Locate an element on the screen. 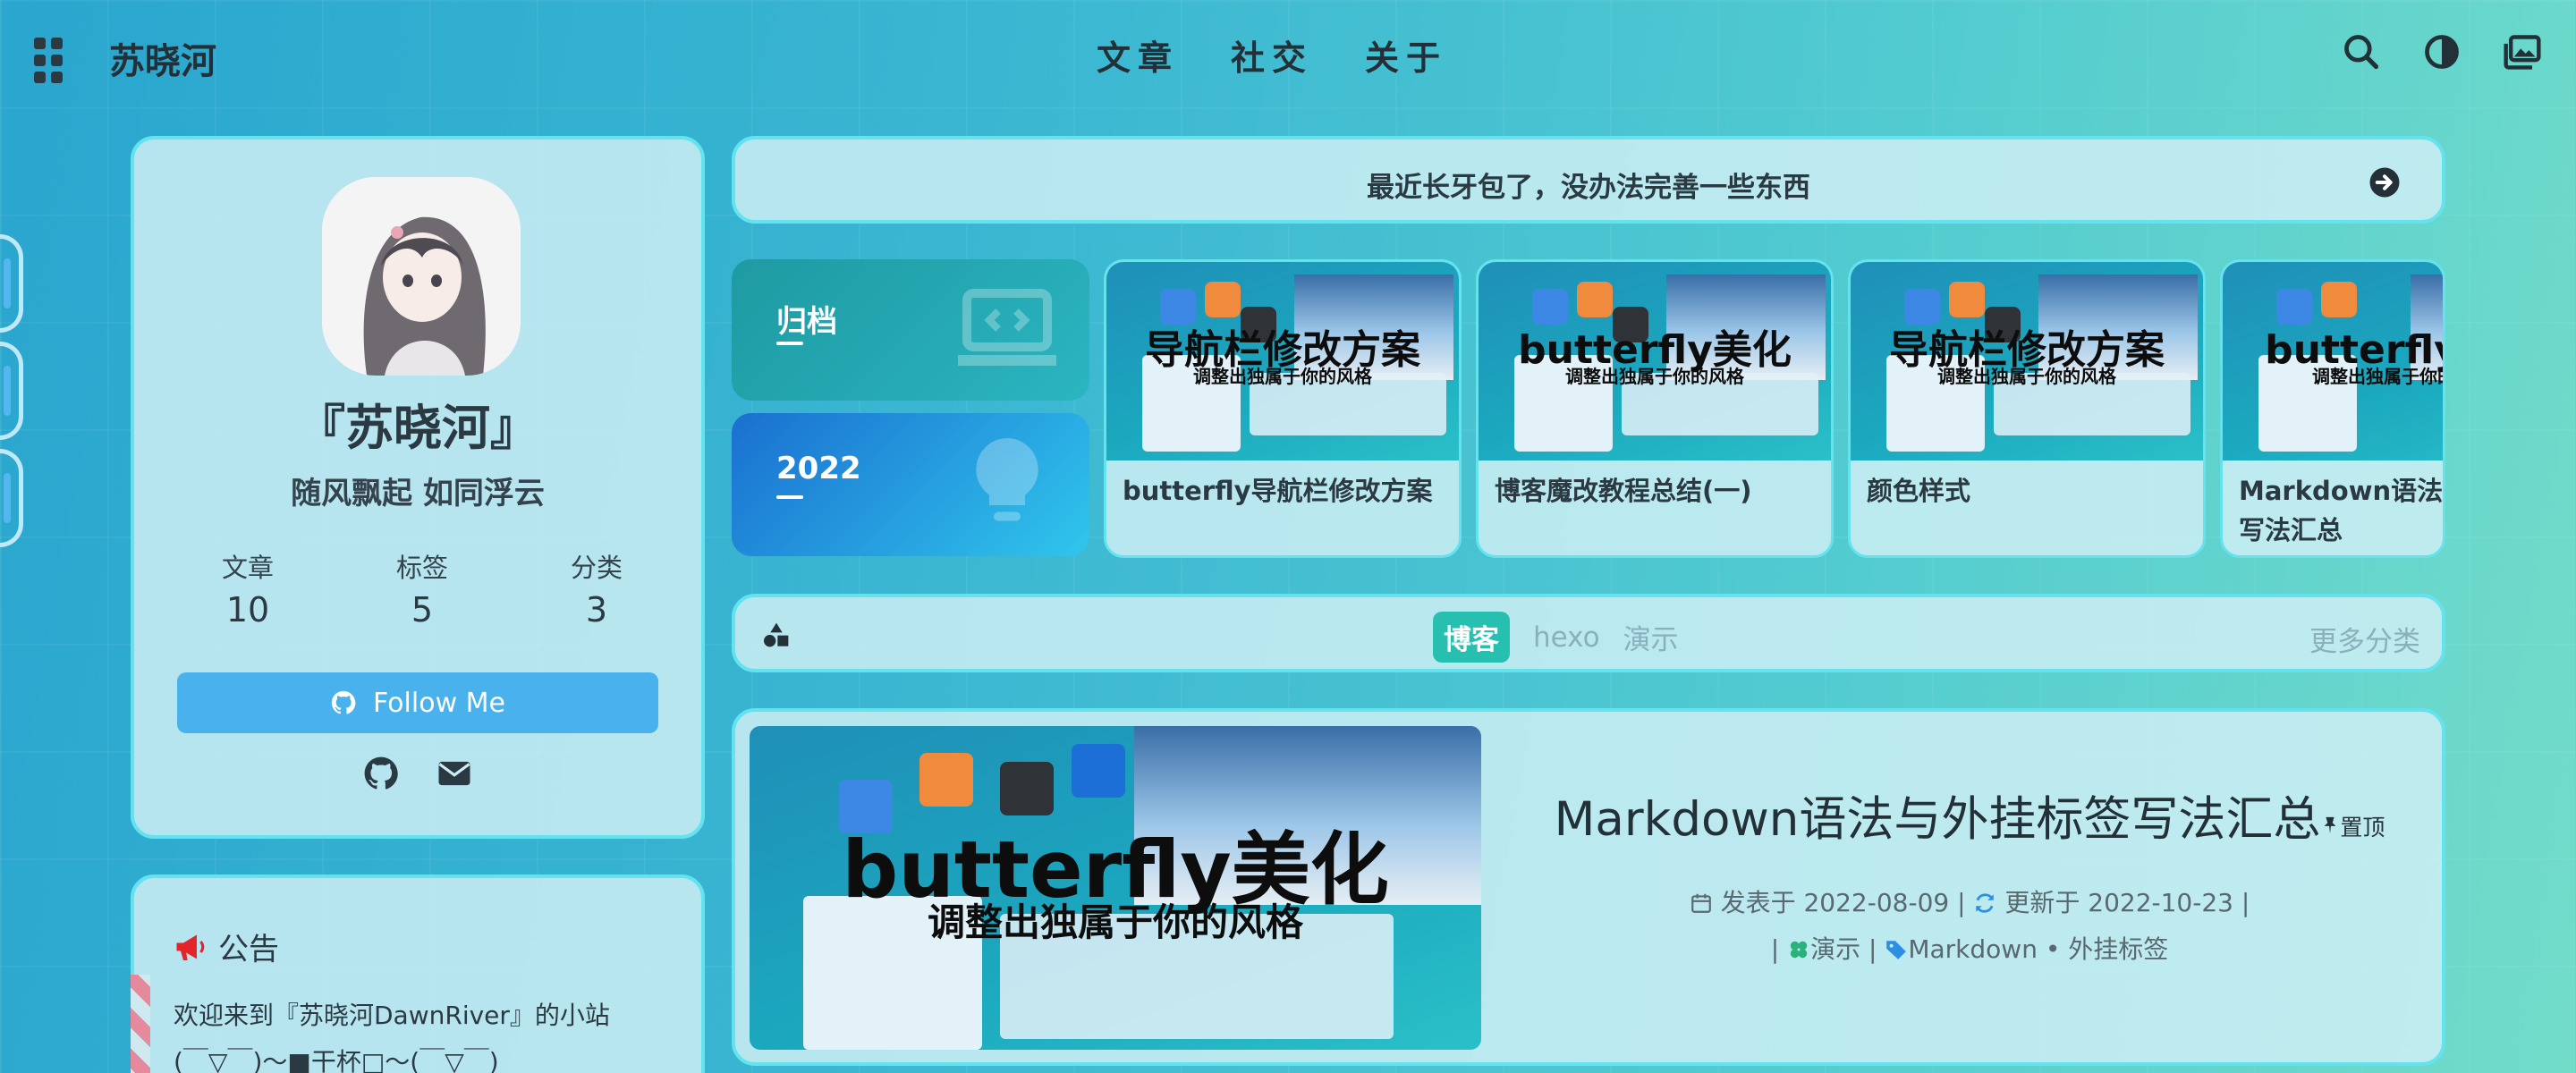 The height and width of the screenshot is (1073, 2576). post-meta-row: 发表于 2022-08-09 | 更新于 2022-10-23 | is located at coordinates (1969, 903).